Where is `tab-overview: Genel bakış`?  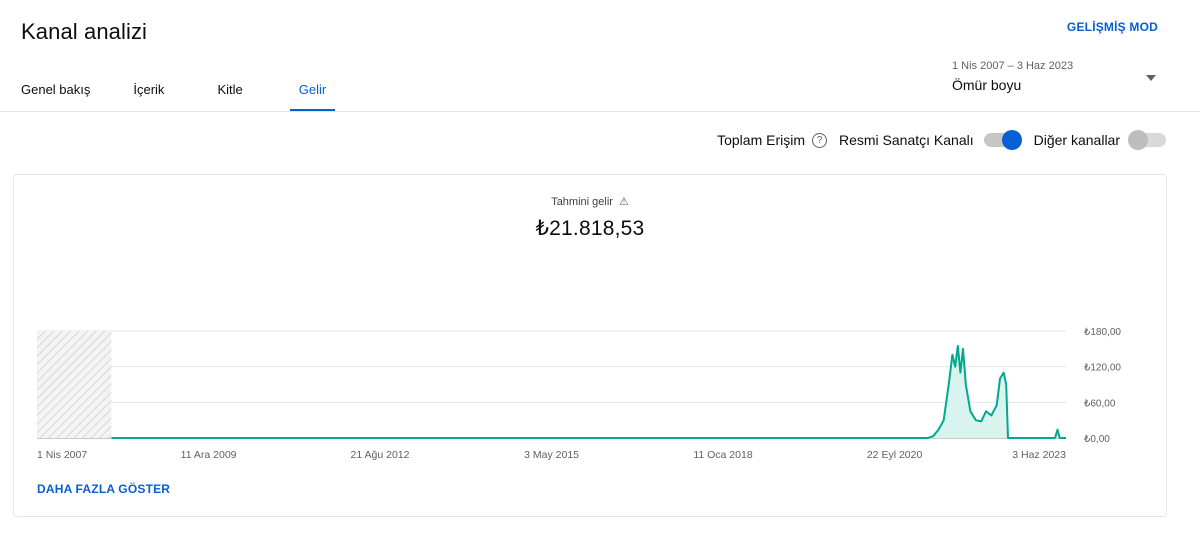
tab-overview: Genel bakış is located at coordinates (55, 89).